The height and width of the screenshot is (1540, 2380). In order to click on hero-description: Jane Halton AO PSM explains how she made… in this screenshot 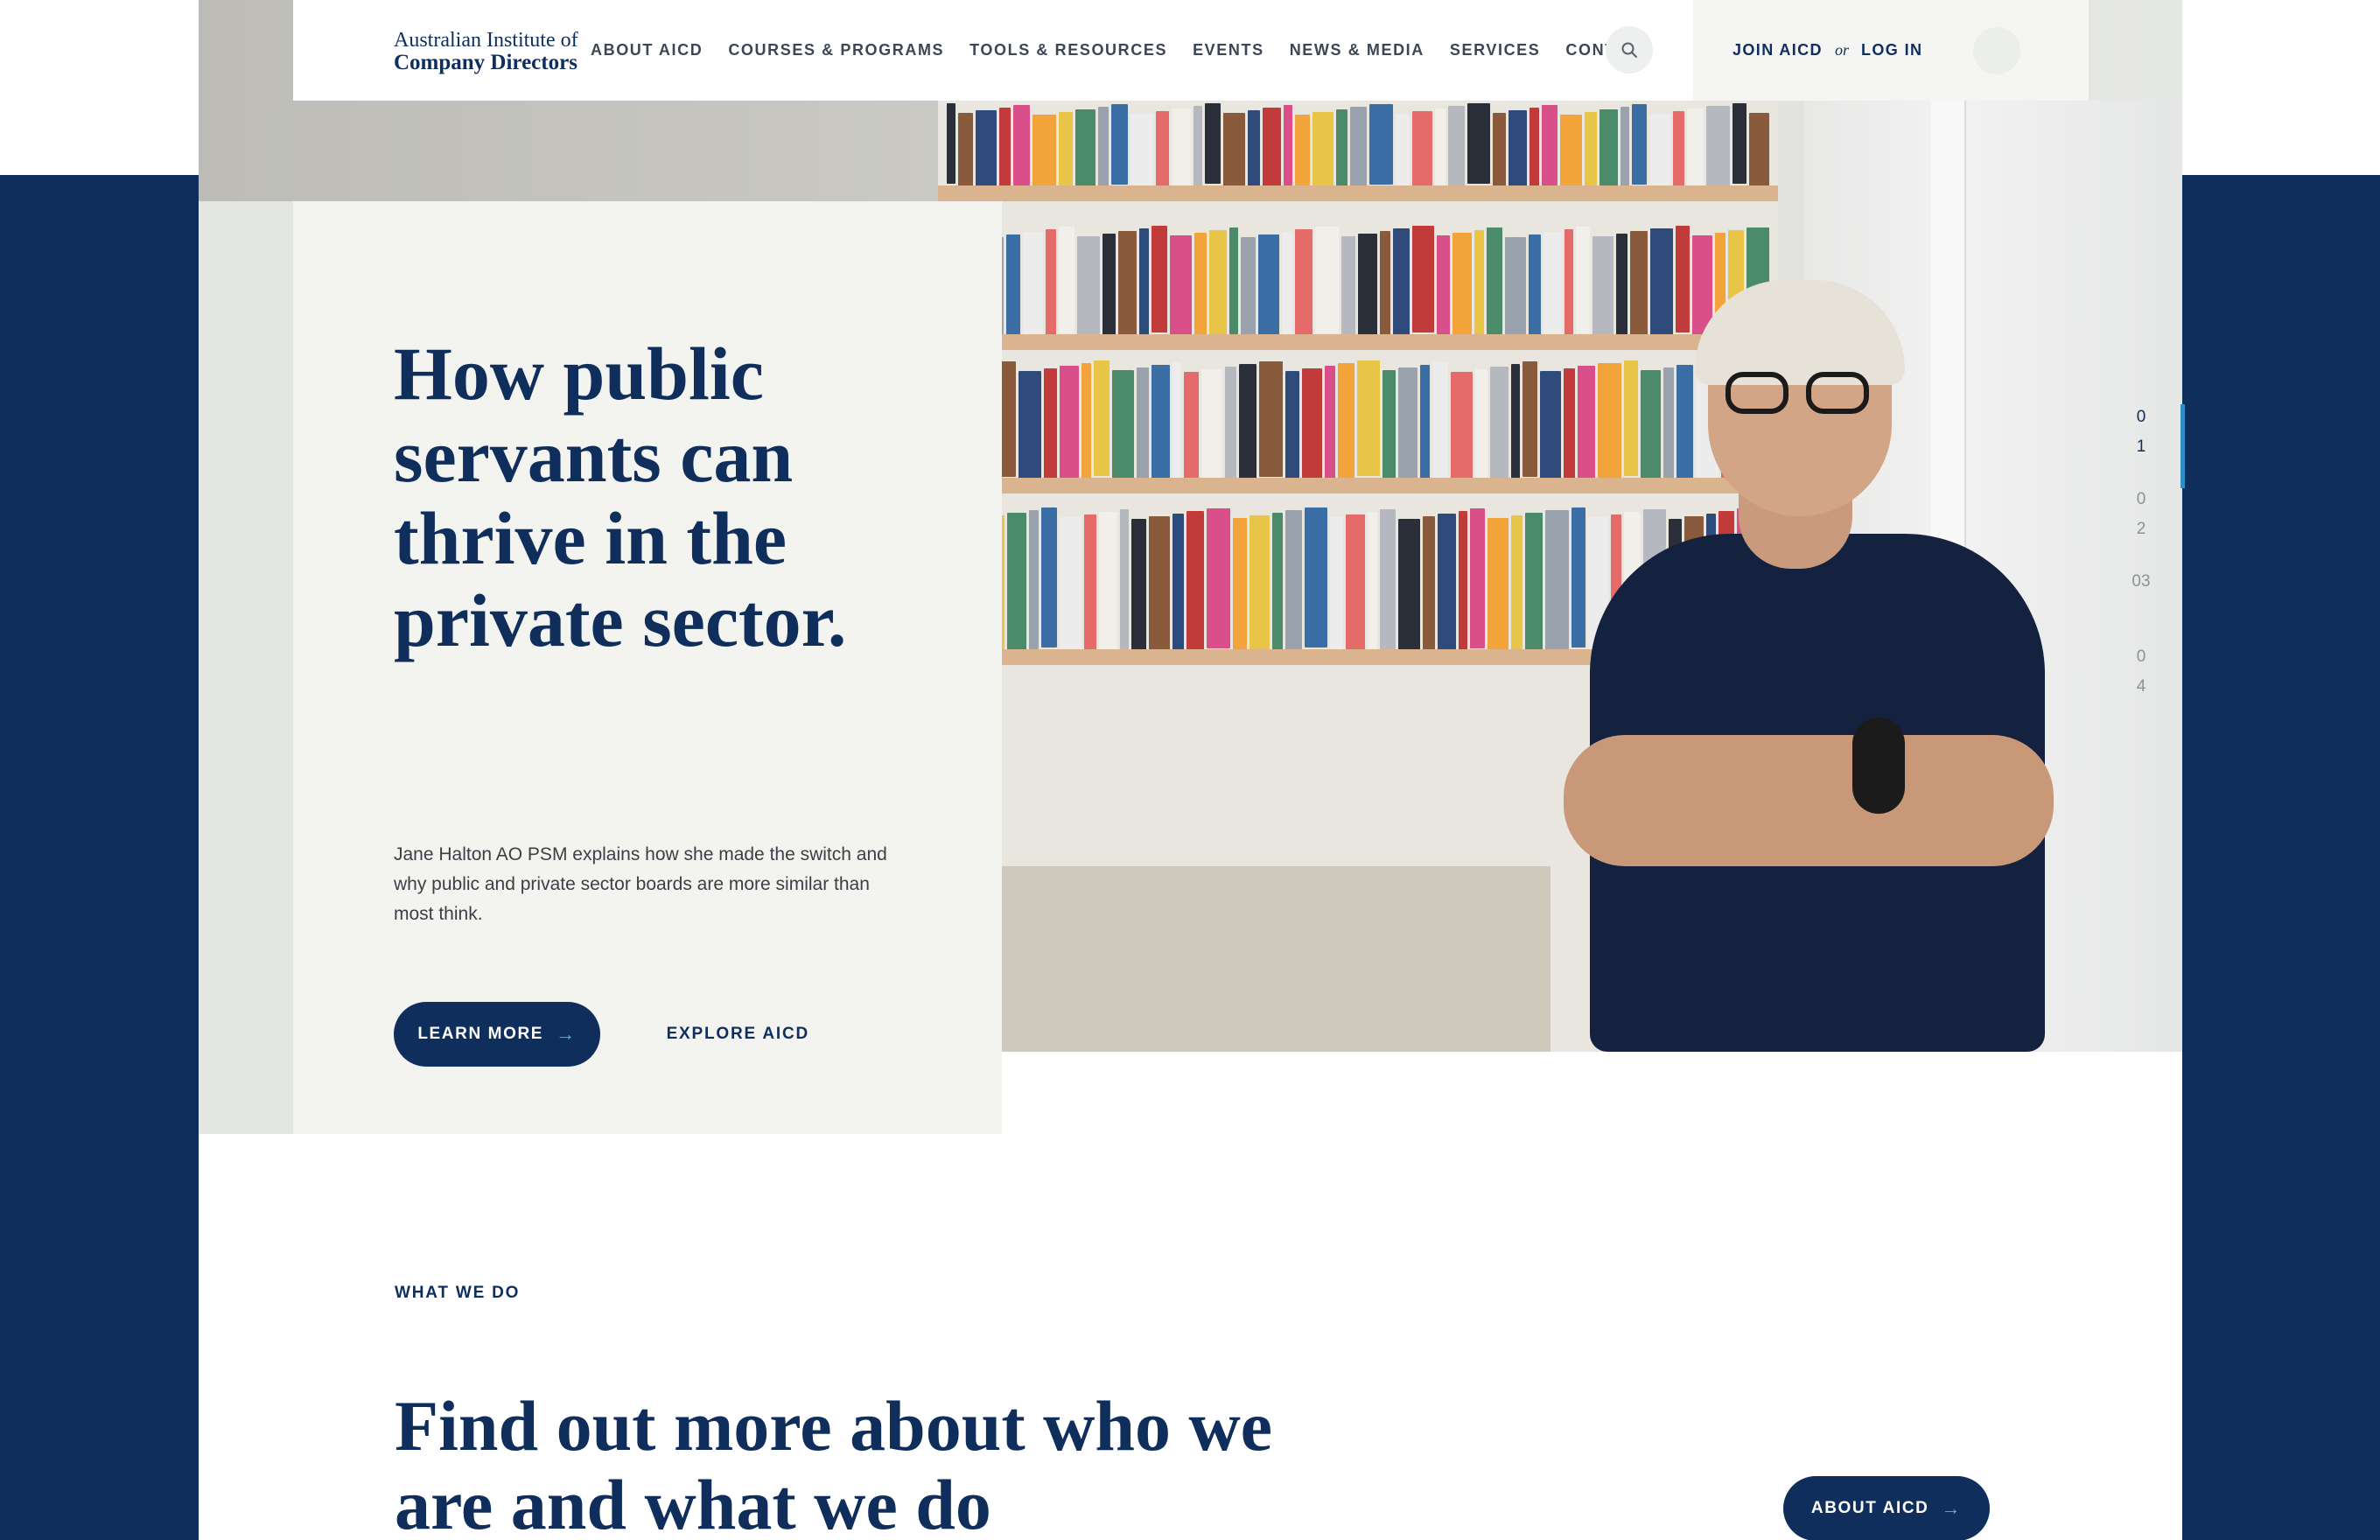, I will do `click(640, 884)`.